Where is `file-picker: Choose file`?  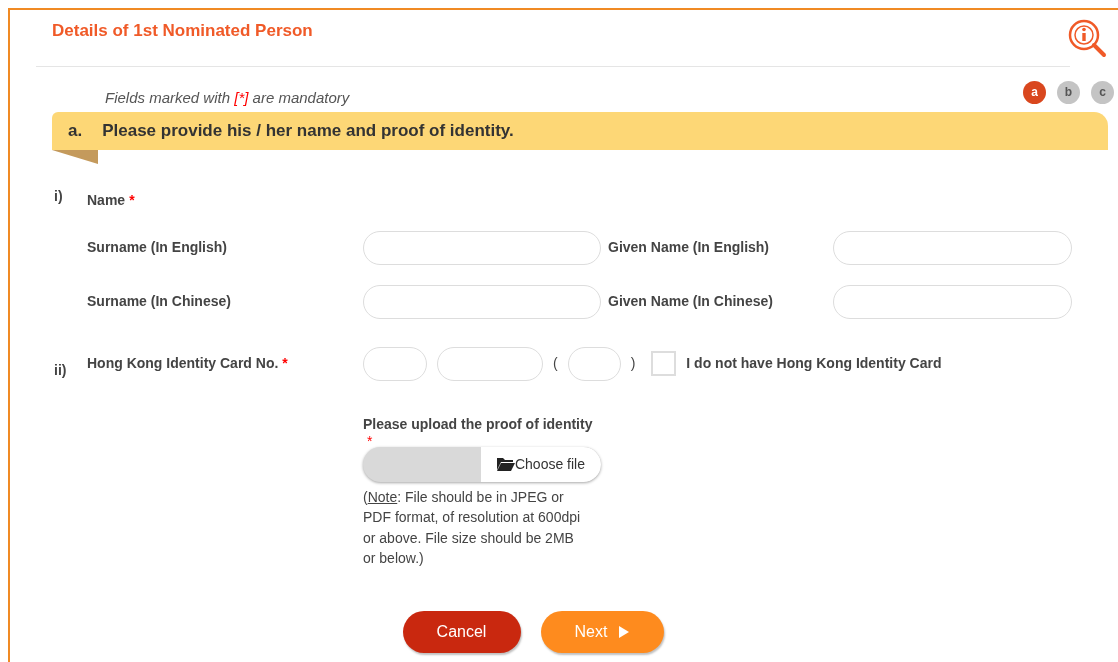
file-picker: Choose file is located at coordinates (482, 464).